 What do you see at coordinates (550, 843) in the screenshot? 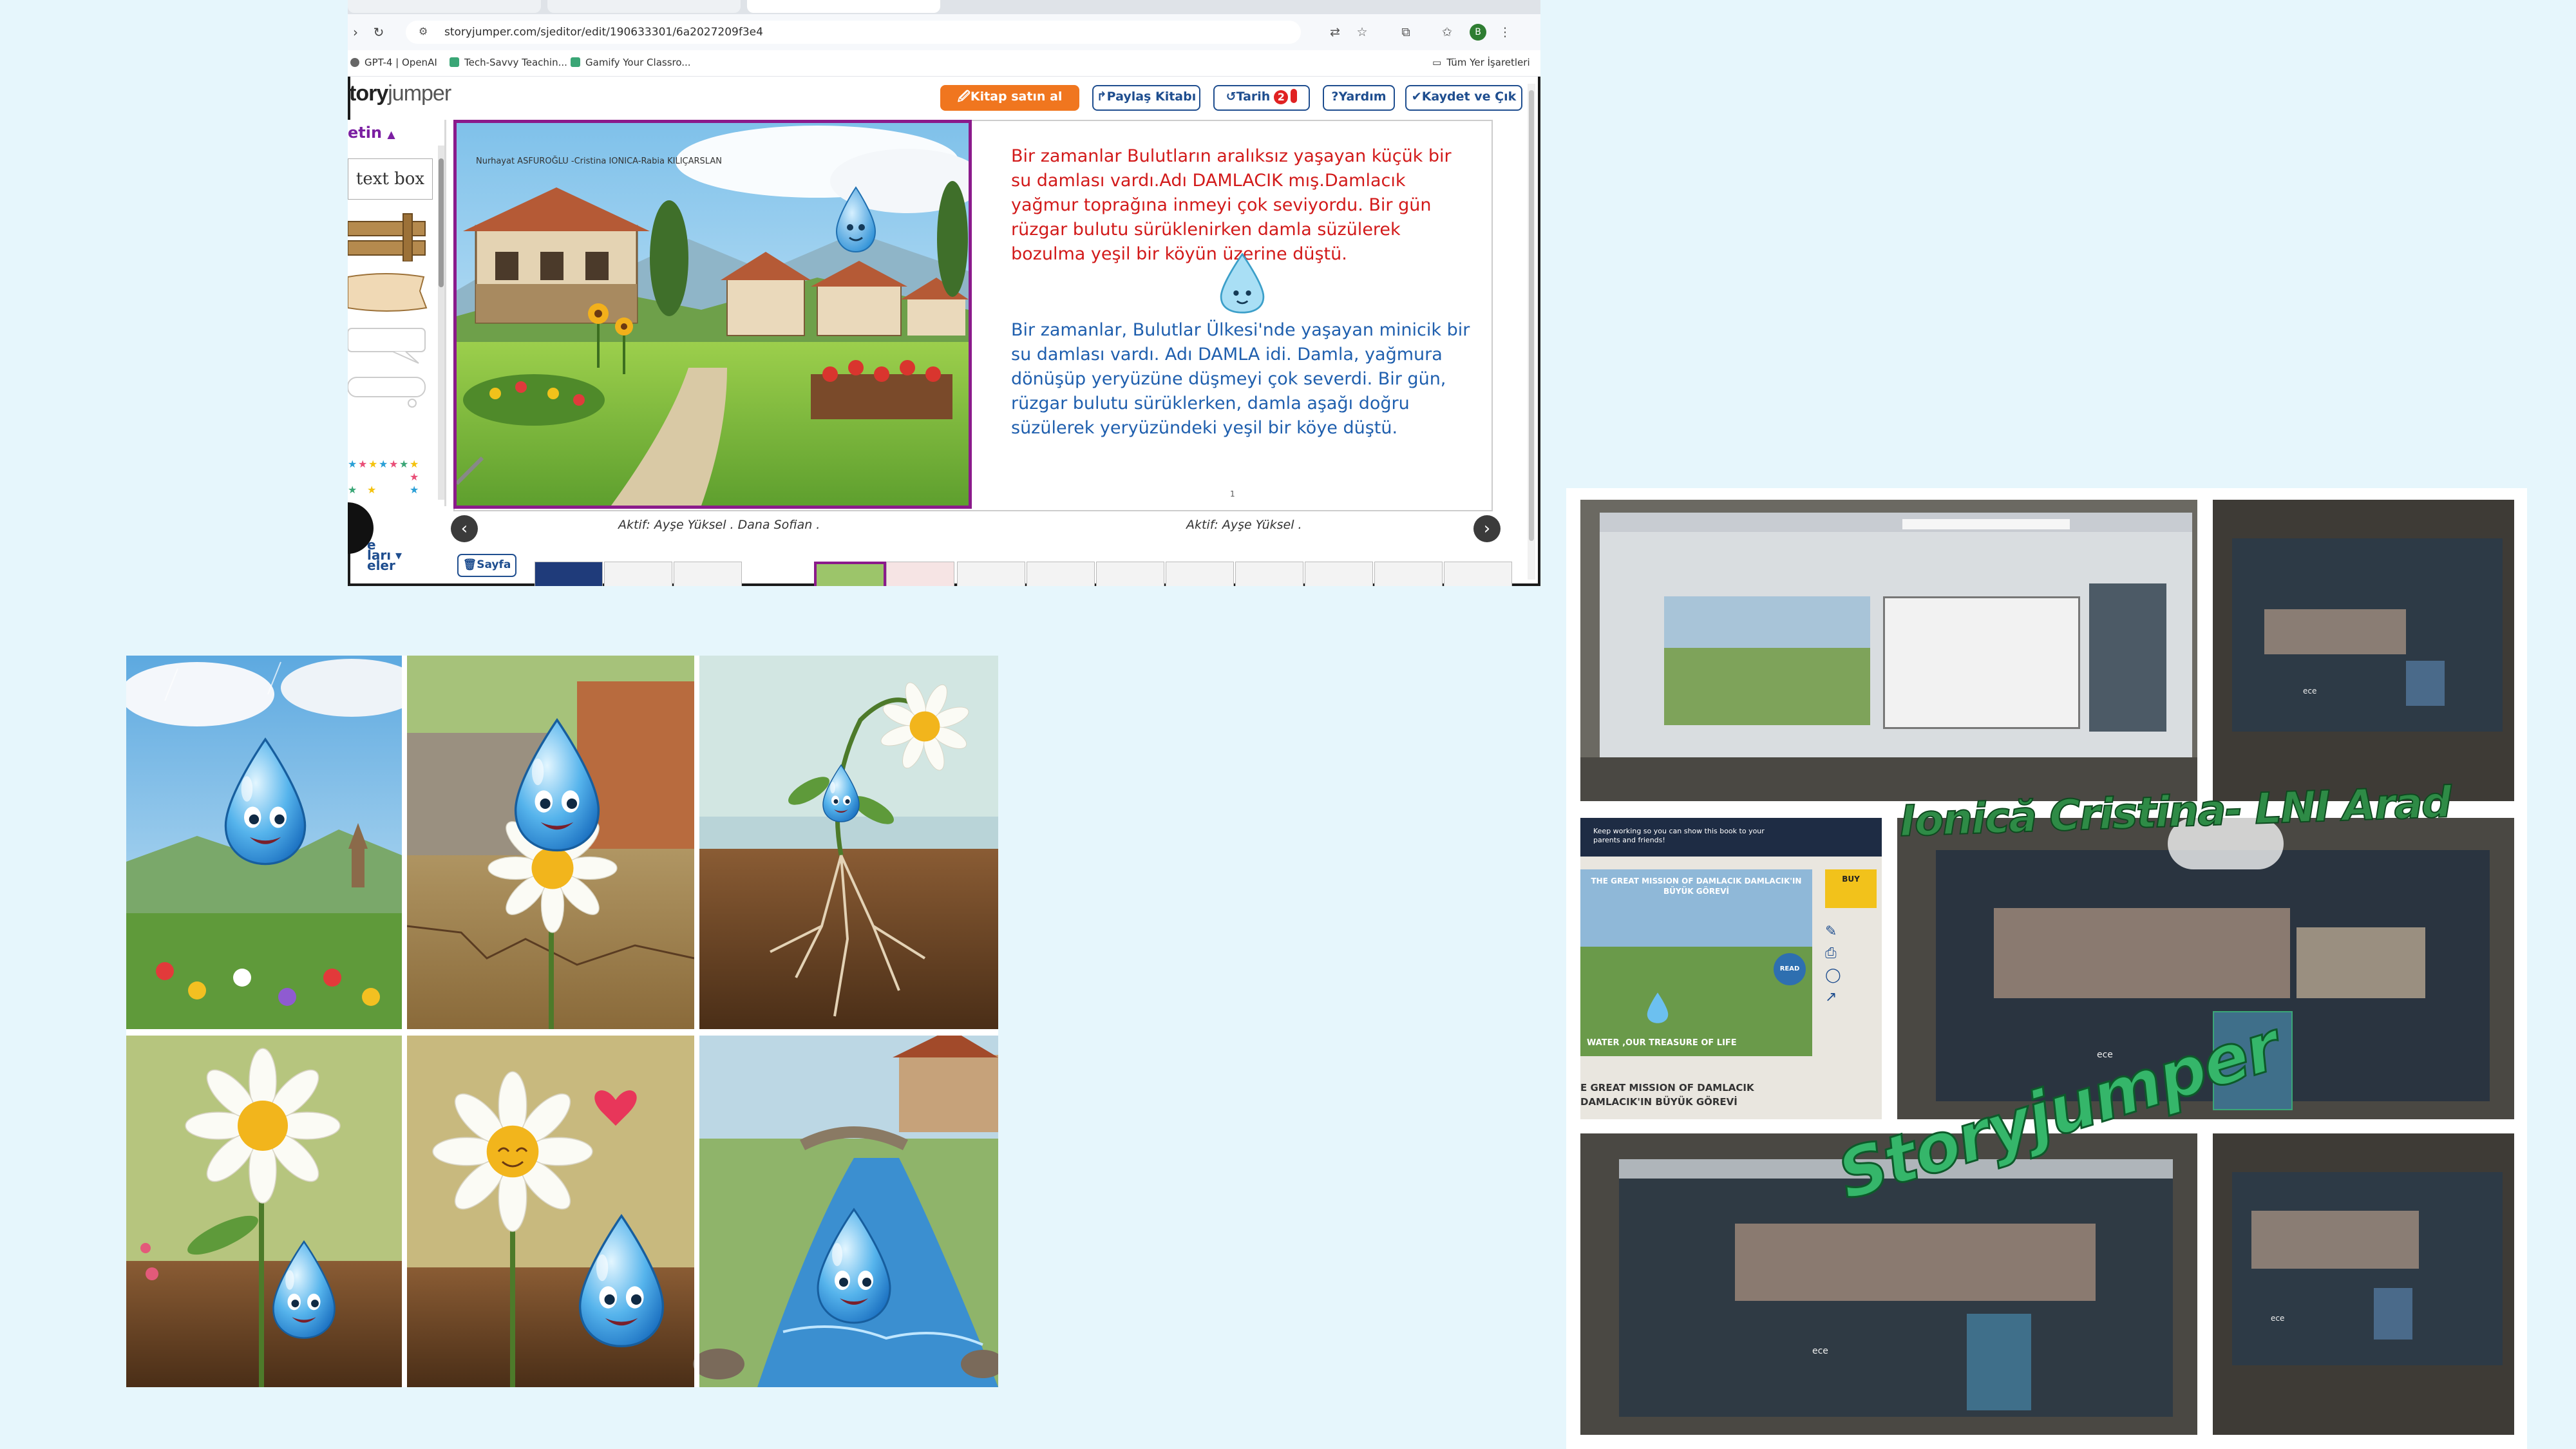
I see `collage-tile-dry-daisy` at bounding box center [550, 843].